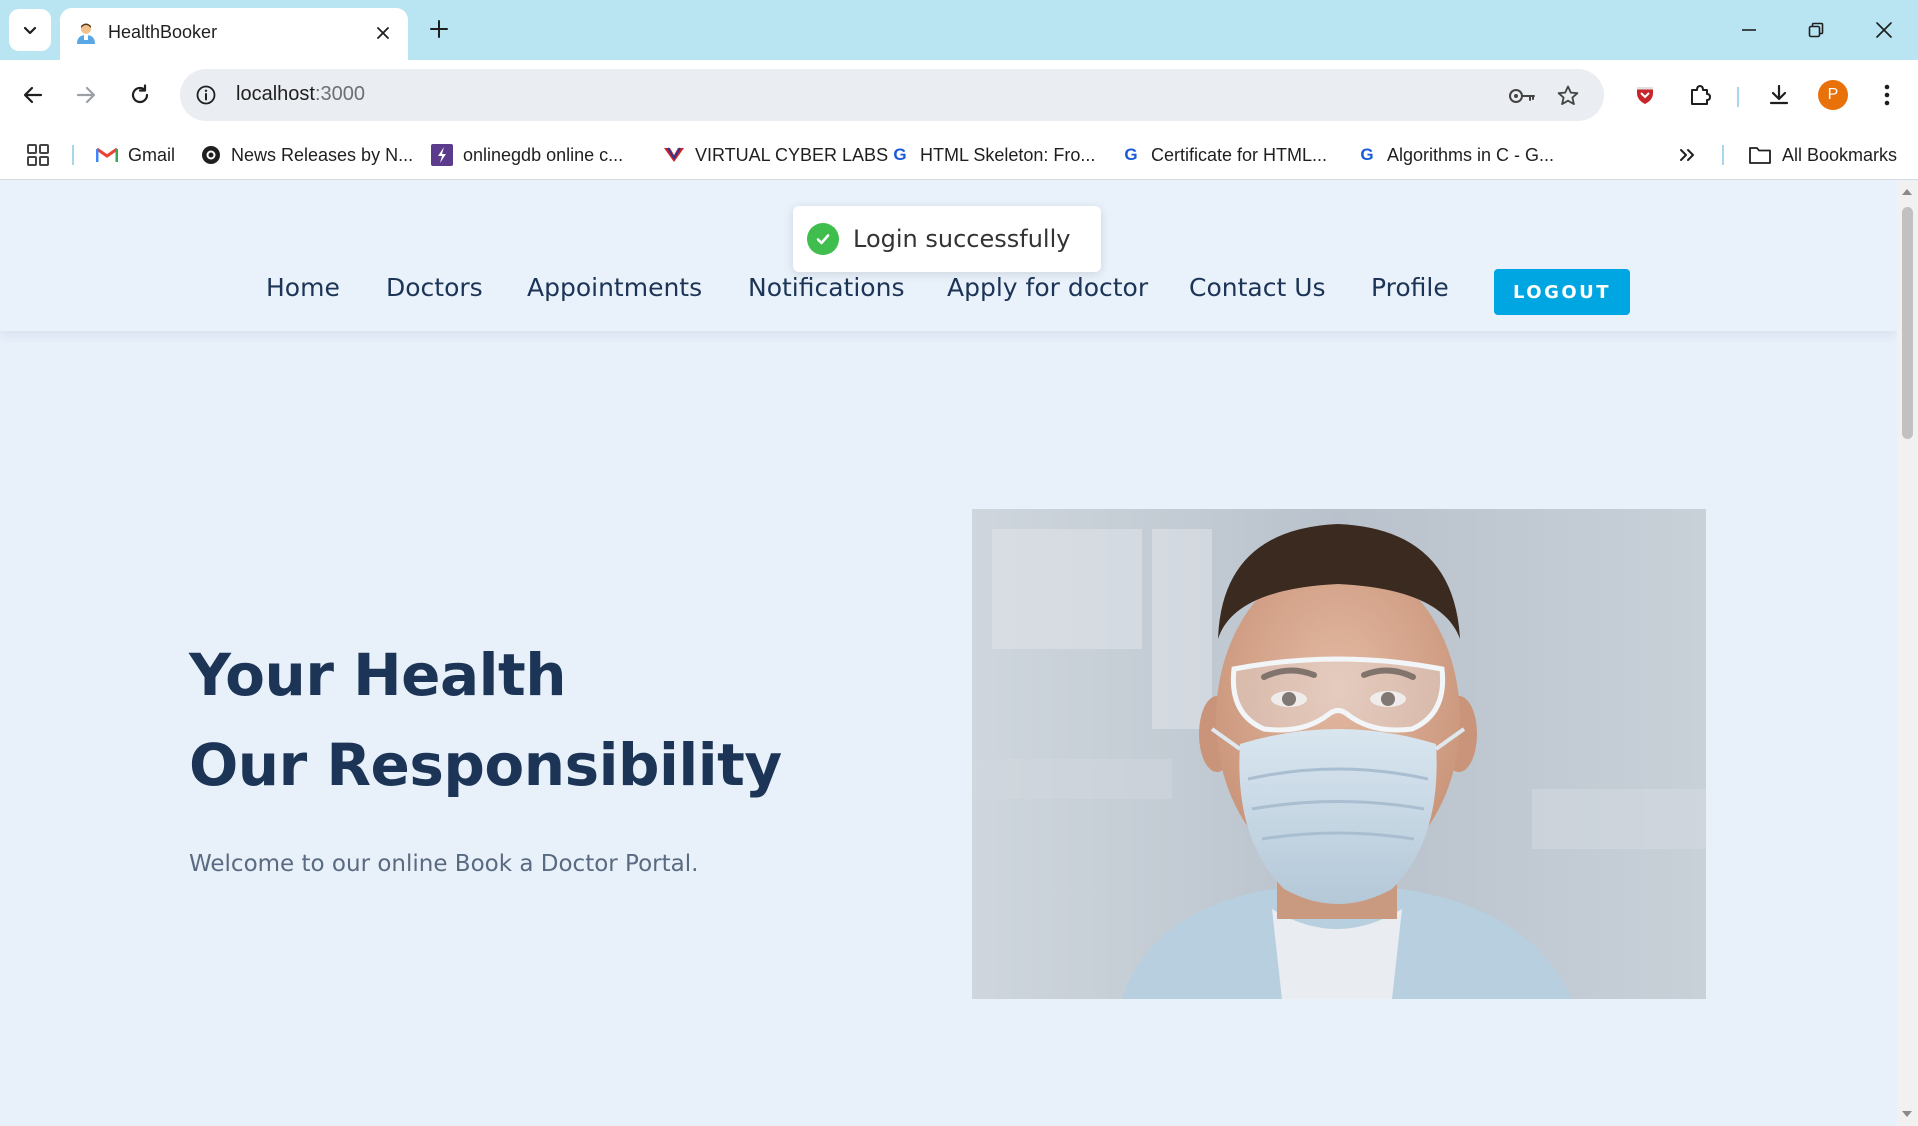 This screenshot has height=1126, width=1918. I want to click on all-bookmarks-button: All Bookmarks, so click(1822, 155).